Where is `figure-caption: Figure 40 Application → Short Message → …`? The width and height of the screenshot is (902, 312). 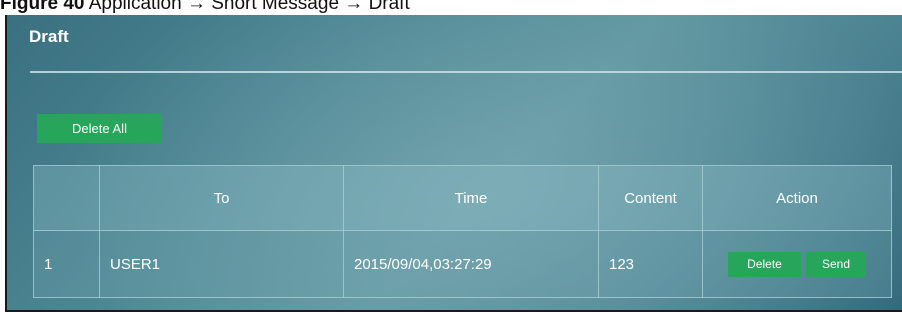 figure-caption: Figure 40 Application → Short Message → … is located at coordinates (451, 7).